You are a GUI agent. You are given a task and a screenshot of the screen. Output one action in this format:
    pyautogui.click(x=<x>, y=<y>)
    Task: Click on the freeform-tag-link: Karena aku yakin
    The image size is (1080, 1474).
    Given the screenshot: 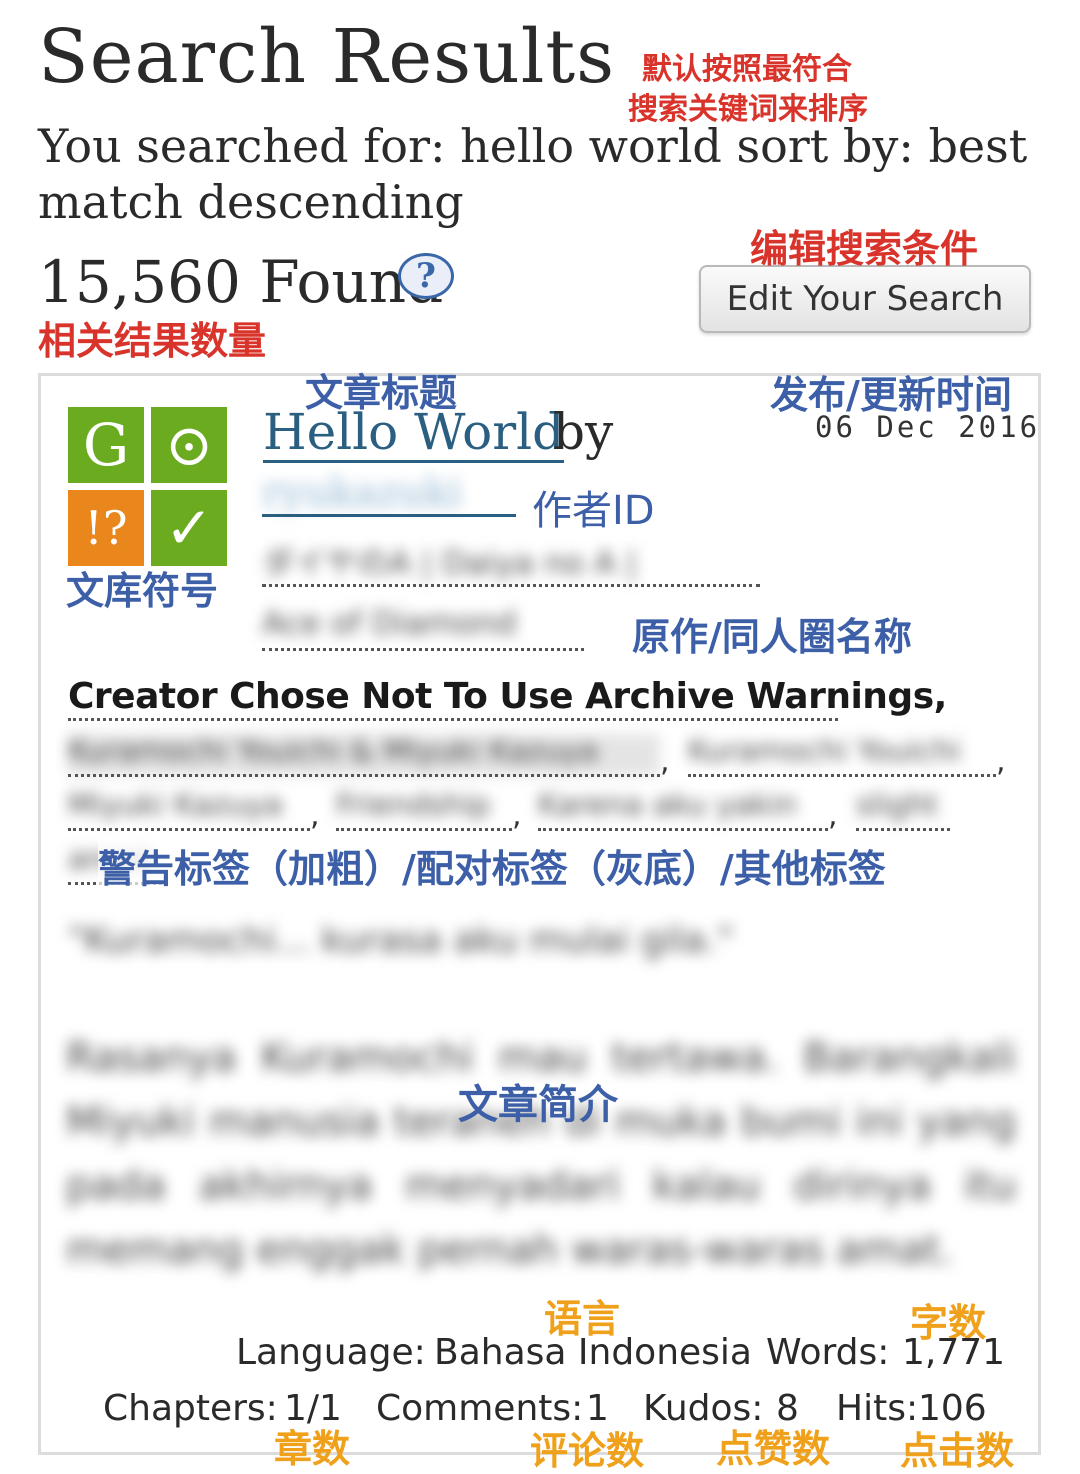 What is the action you would take?
    pyautogui.click(x=683, y=809)
    